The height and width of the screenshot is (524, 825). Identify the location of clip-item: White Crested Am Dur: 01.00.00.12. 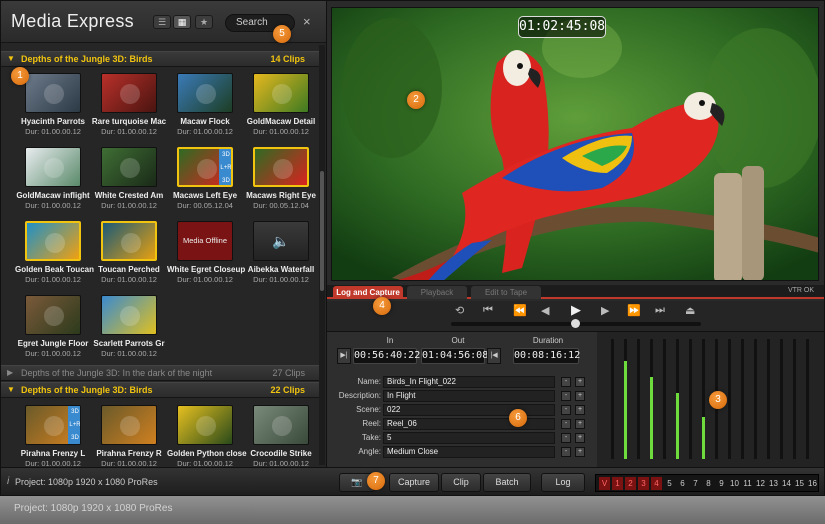
(129, 178).